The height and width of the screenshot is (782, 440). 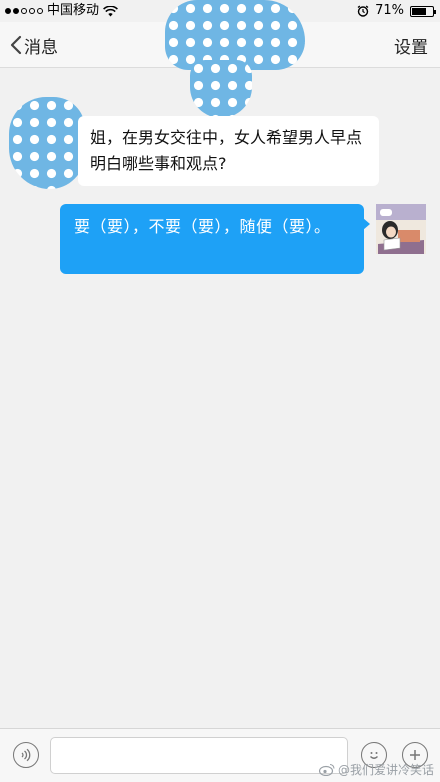 What do you see at coordinates (41, 47) in the screenshot?
I see `back-label: 消息` at bounding box center [41, 47].